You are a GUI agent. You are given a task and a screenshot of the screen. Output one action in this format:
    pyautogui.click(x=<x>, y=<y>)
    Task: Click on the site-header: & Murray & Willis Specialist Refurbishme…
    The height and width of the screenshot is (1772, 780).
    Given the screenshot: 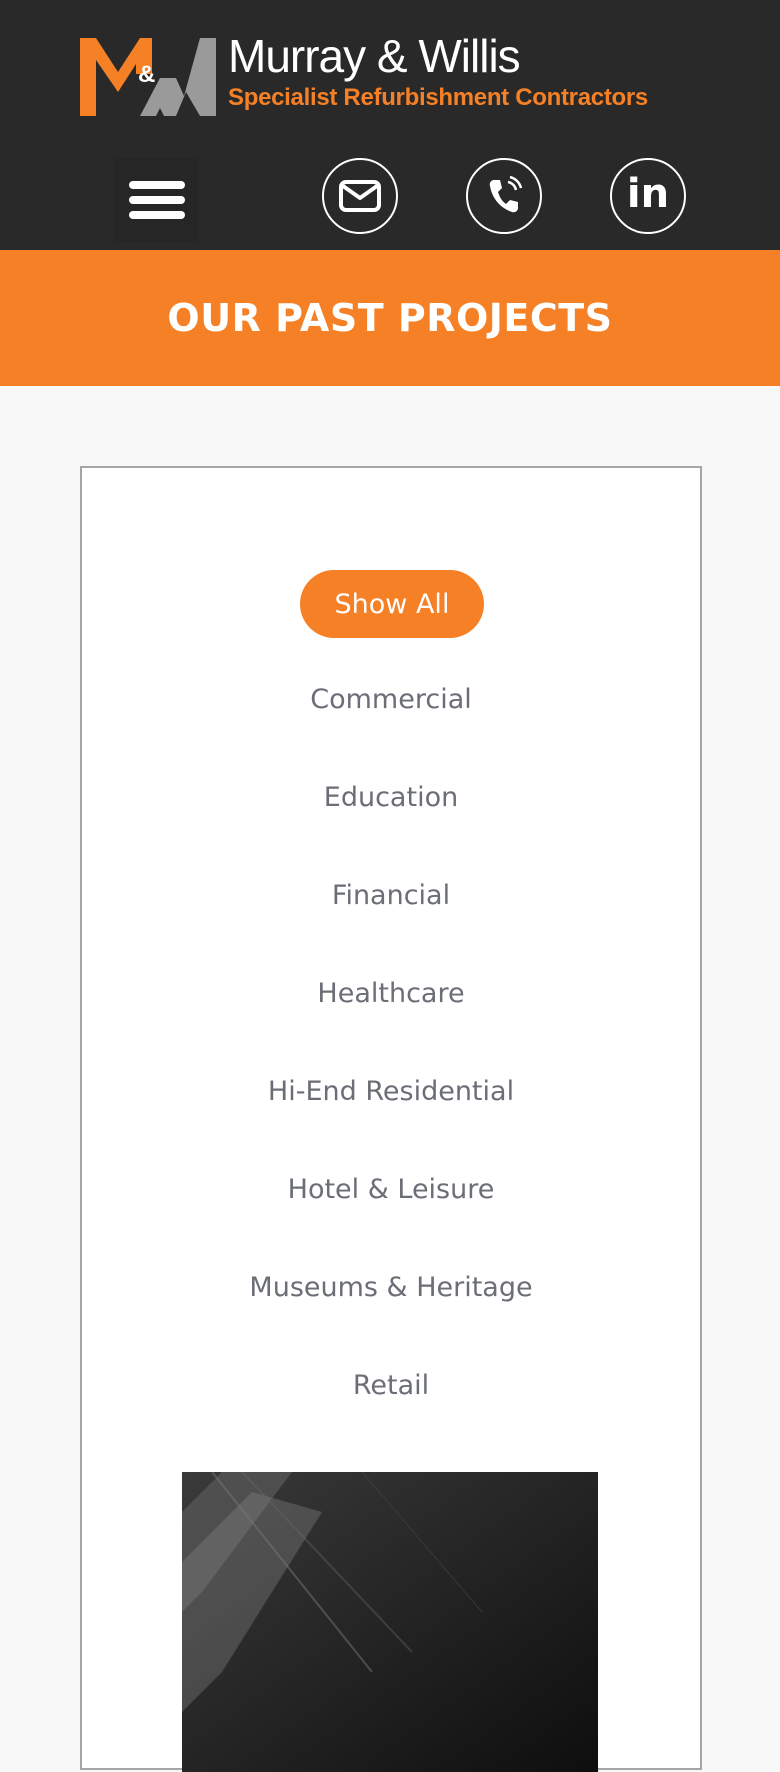 What is the action you would take?
    pyautogui.click(x=390, y=125)
    